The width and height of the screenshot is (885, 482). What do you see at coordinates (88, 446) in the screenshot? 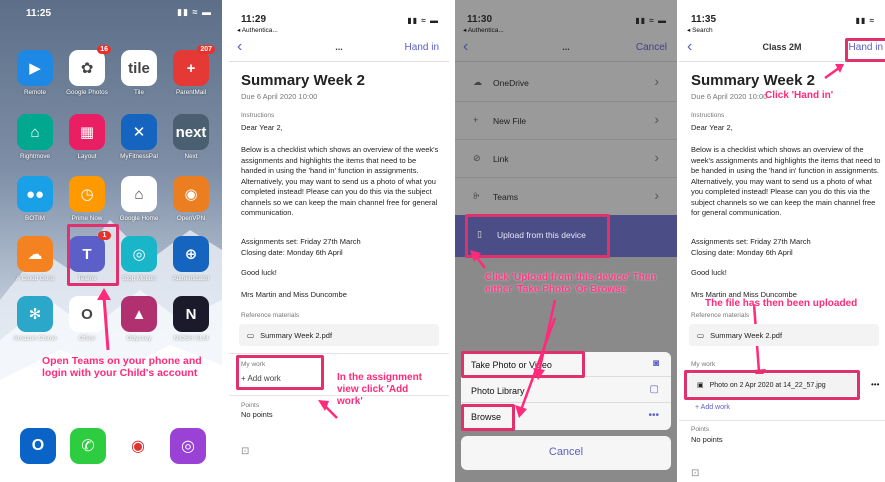
I see `phone-icon: ✆` at bounding box center [88, 446].